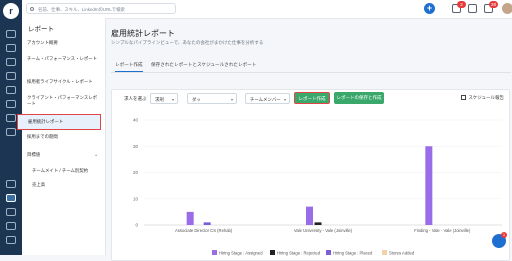 The height and width of the screenshot is (261, 512). What do you see at coordinates (493, 4) in the screenshot?
I see `inbox-badge: 28` at bounding box center [493, 4].